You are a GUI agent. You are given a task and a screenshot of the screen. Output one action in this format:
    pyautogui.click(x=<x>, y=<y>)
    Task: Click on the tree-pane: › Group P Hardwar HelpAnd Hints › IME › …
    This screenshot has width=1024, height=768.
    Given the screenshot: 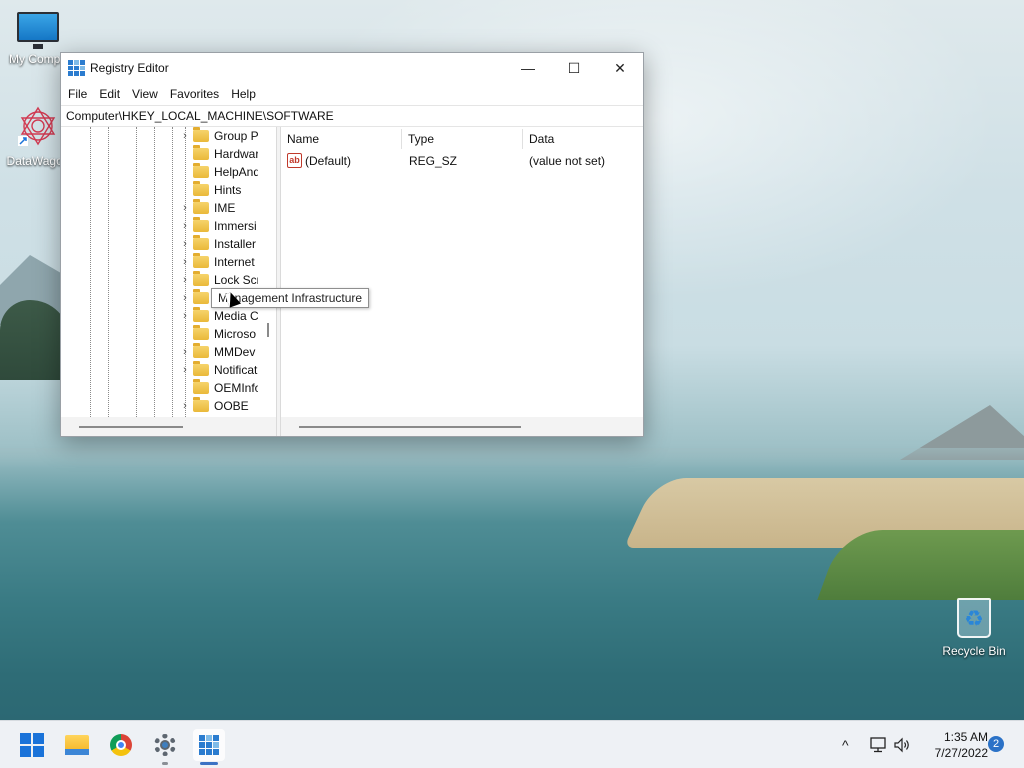 What is the action you would take?
    pyautogui.click(x=168, y=281)
    